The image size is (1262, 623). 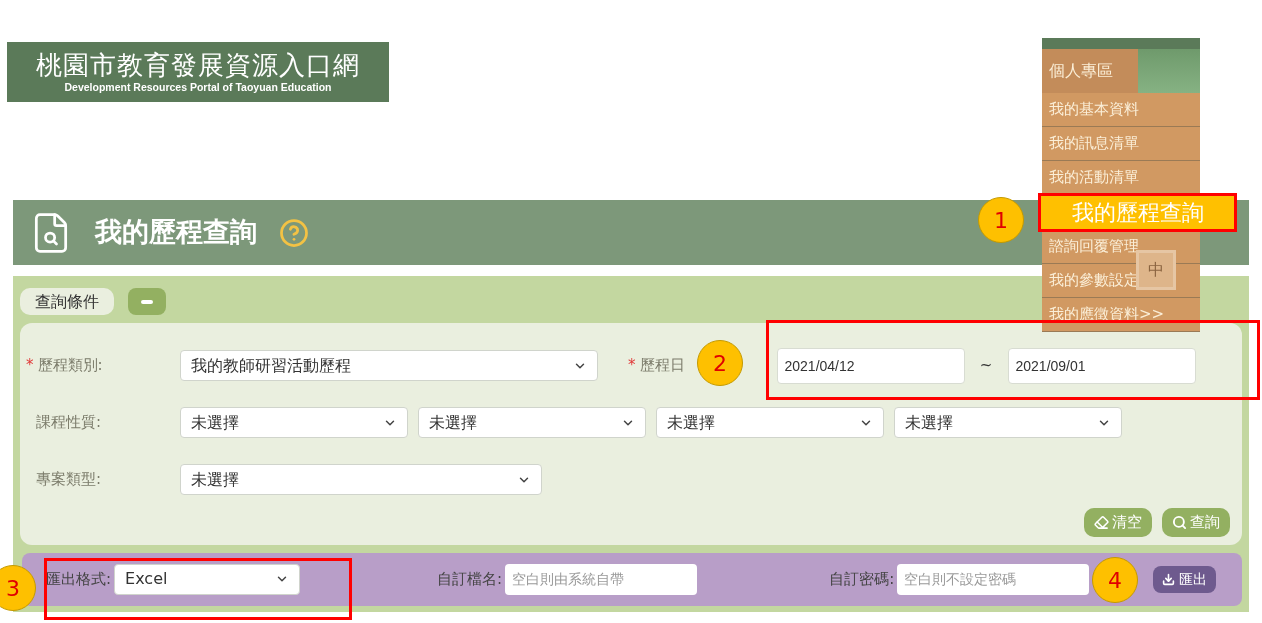 What do you see at coordinates (1156, 270) in the screenshot?
I see `language-button: 中` at bounding box center [1156, 270].